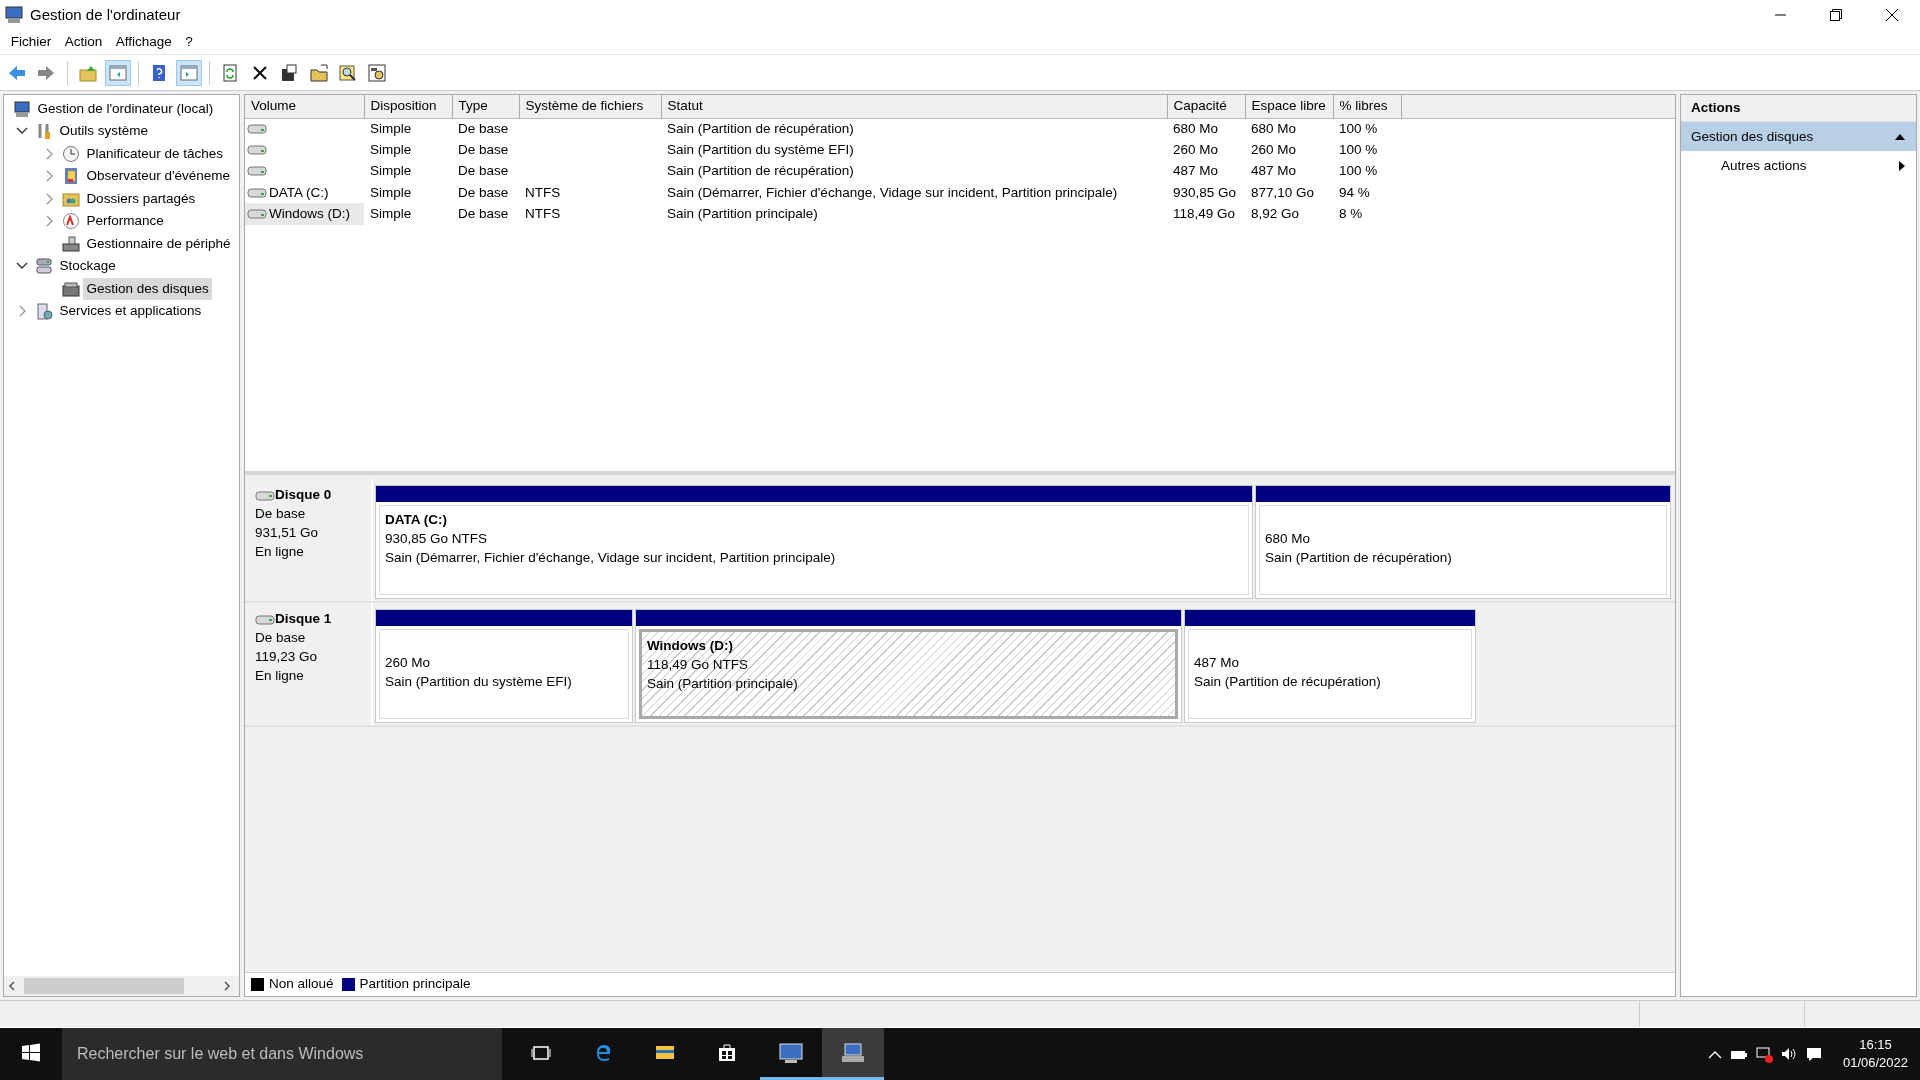  What do you see at coordinates (416, 520) in the screenshot?
I see `partition-name: DATA (C:)` at bounding box center [416, 520].